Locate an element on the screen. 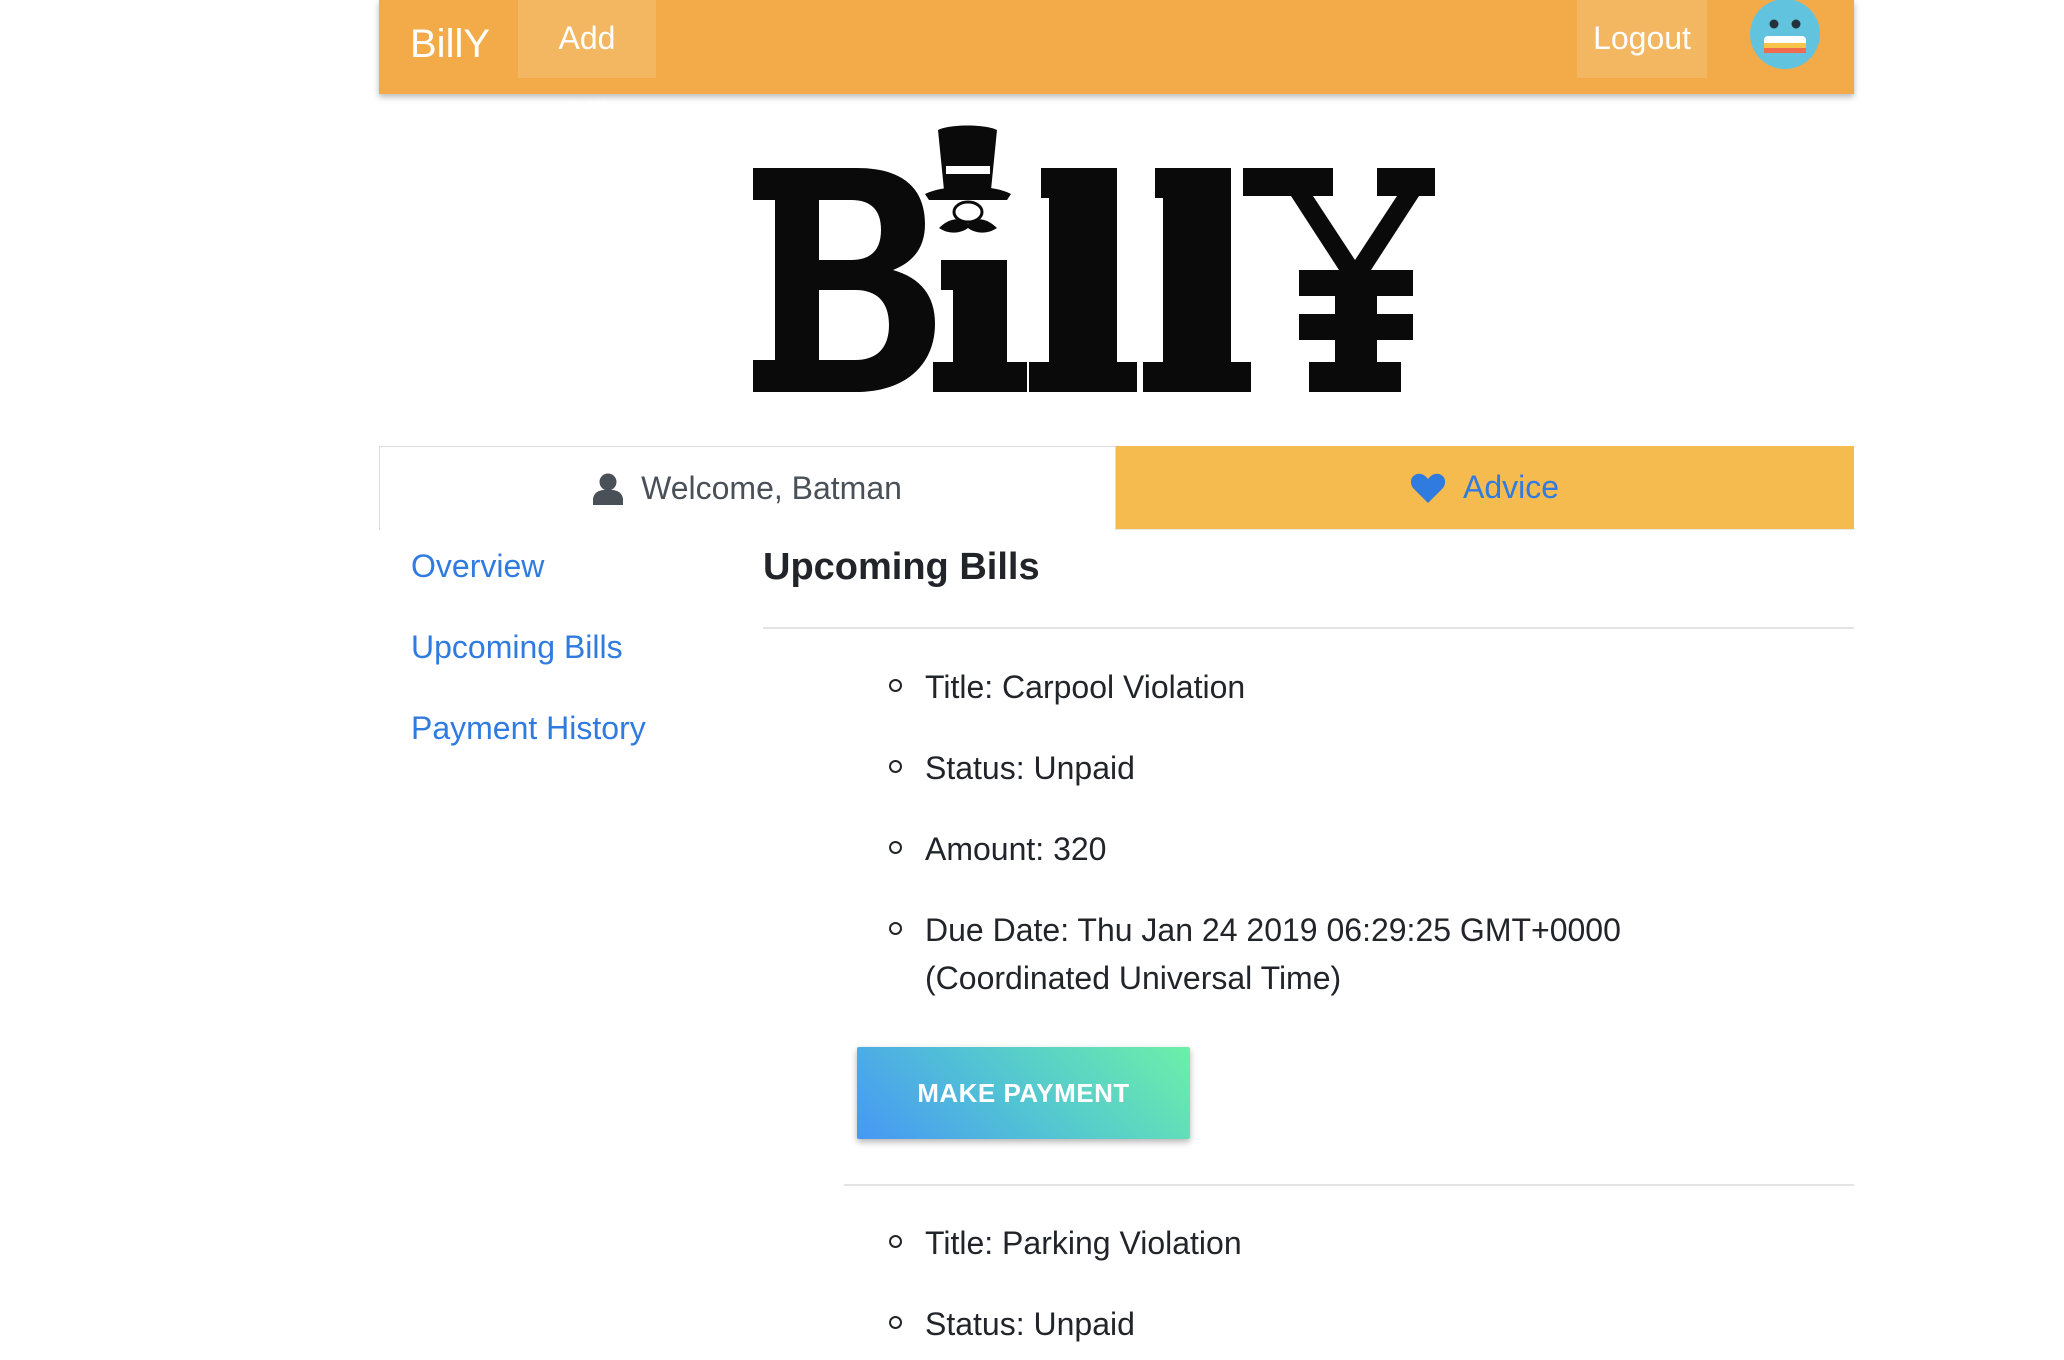 The width and height of the screenshot is (2064, 1360). tab-advice-label: Advice is located at coordinates (1511, 487).